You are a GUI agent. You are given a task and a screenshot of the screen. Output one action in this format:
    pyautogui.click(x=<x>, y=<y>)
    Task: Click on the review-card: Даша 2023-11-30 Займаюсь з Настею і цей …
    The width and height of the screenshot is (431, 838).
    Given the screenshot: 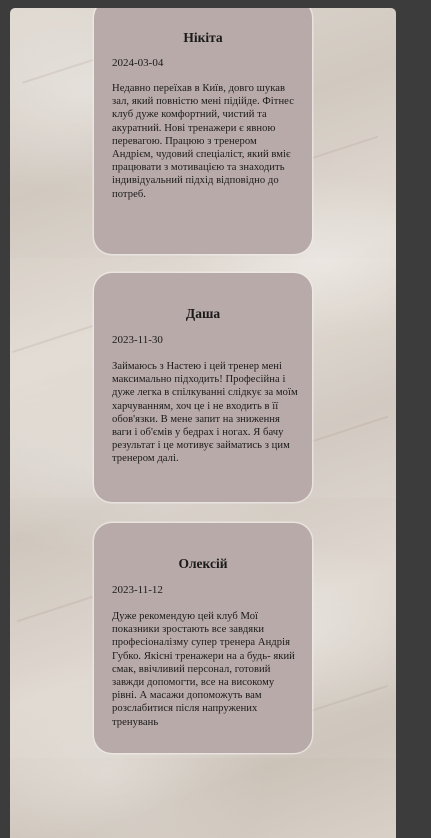 What is the action you would take?
    pyautogui.click(x=203, y=387)
    